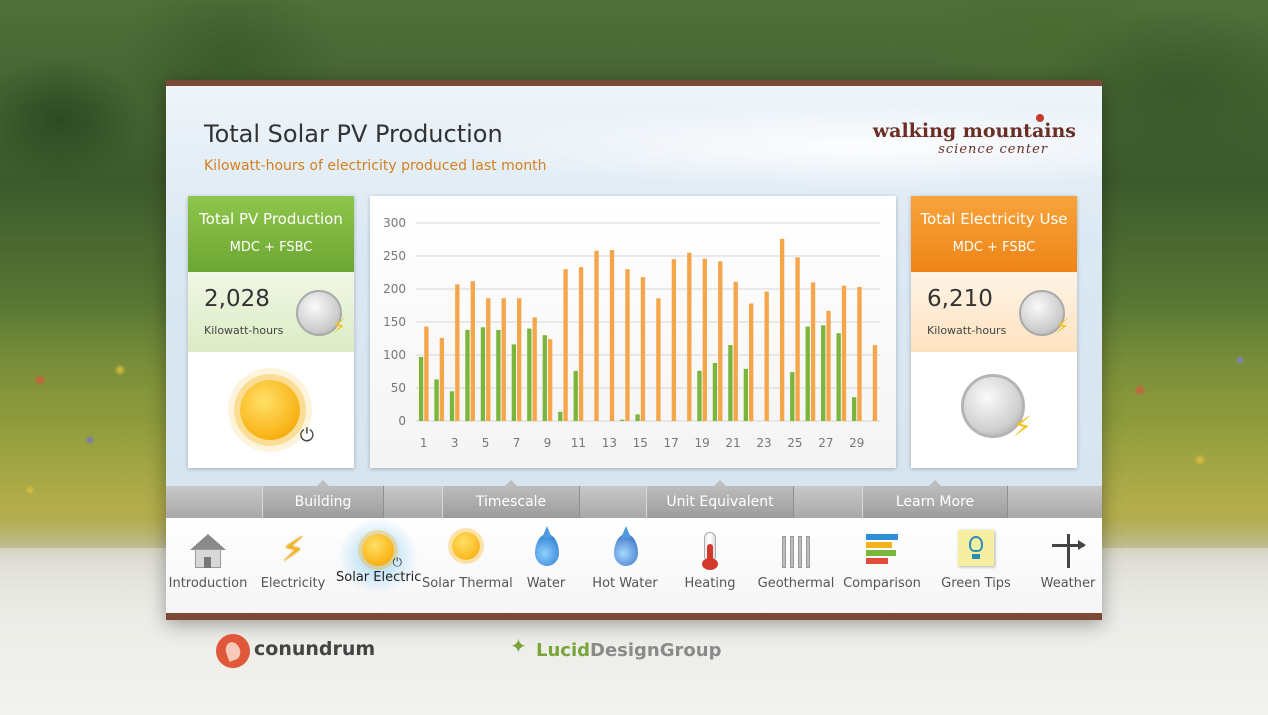 Image resolution: width=1268 pixels, height=715 pixels. What do you see at coordinates (701, 443) in the screenshot?
I see `x-tick-label: 19` at bounding box center [701, 443].